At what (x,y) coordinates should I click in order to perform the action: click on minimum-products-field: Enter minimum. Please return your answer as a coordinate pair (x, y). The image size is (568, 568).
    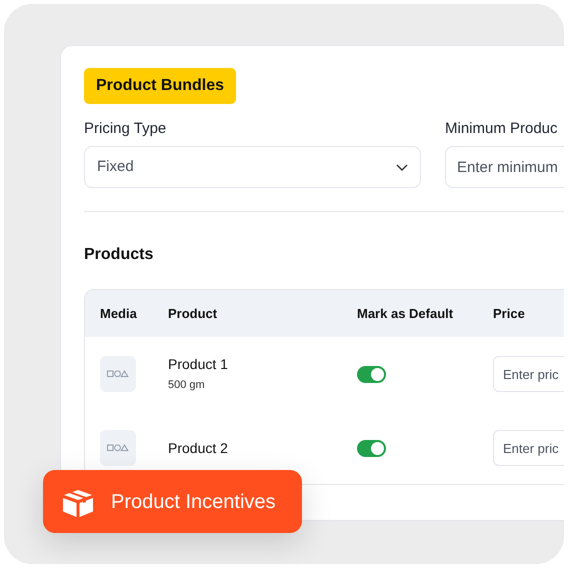
    Looking at the image, I should click on (504, 167).